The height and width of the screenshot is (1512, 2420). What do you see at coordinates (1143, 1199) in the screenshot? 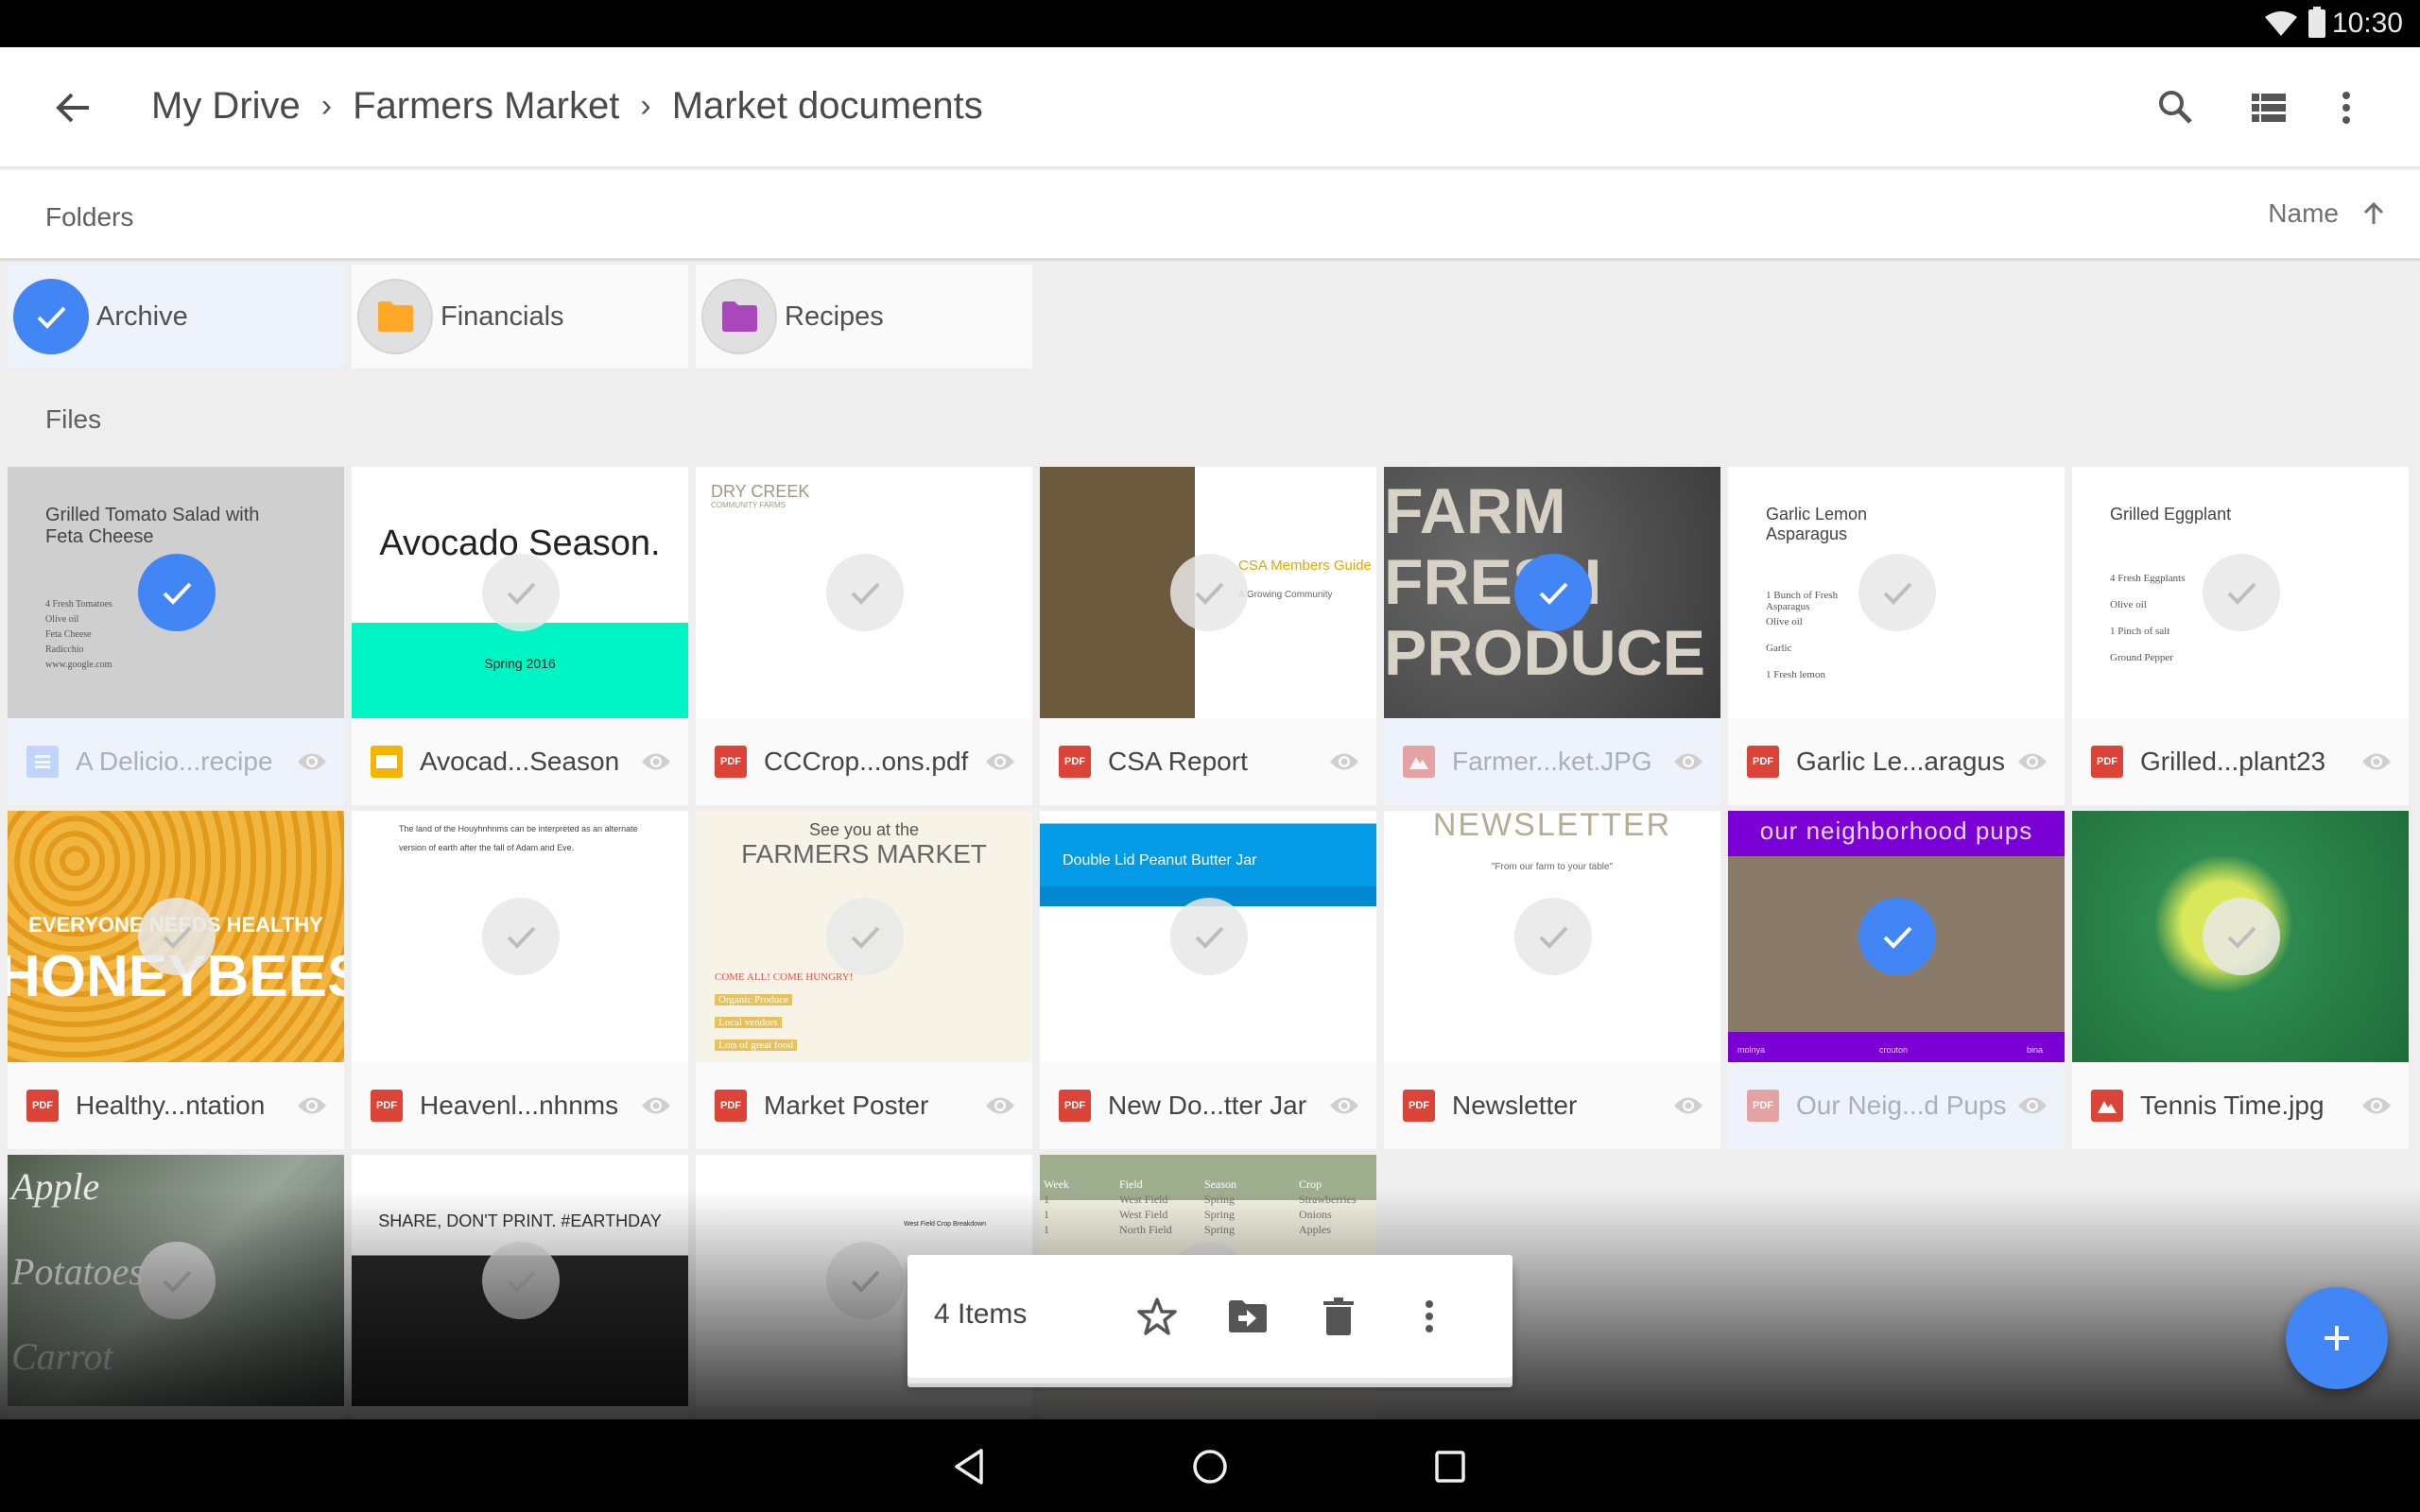
I see `table-cell: West Field` at bounding box center [1143, 1199].